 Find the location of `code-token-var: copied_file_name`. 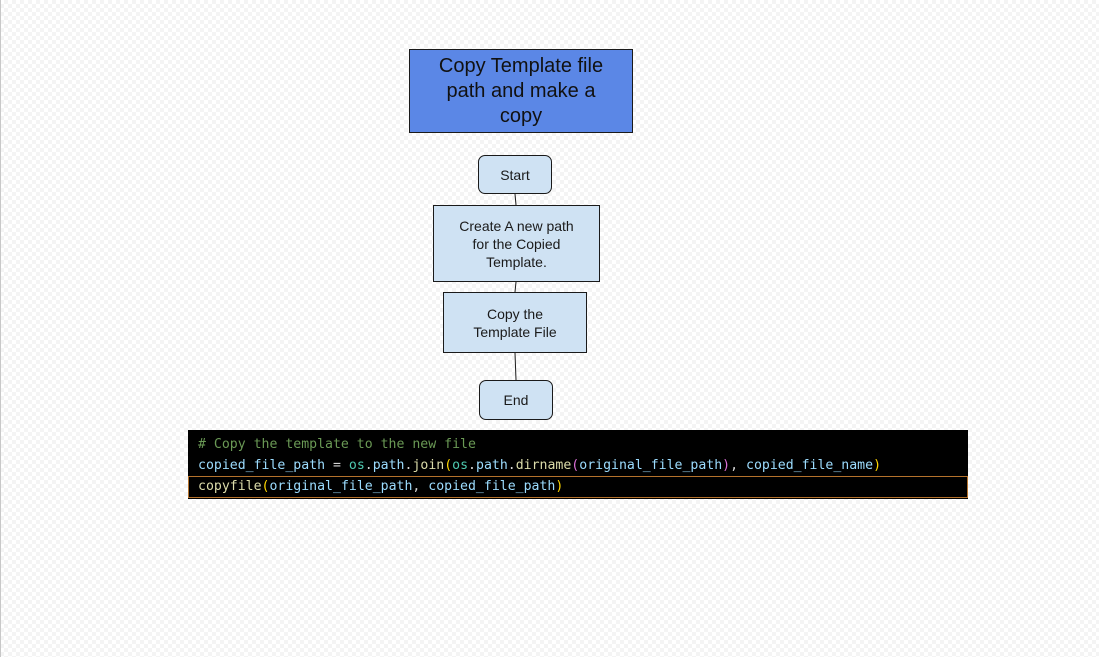

code-token-var: copied_file_name is located at coordinates (810, 465).